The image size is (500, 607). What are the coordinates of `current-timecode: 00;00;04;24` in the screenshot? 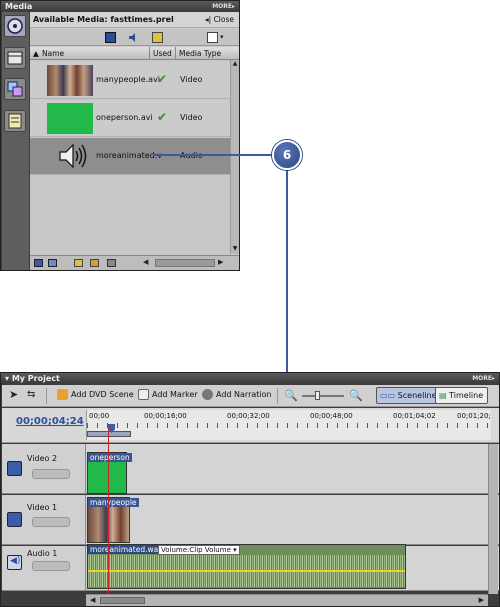 It's located at (50, 421).